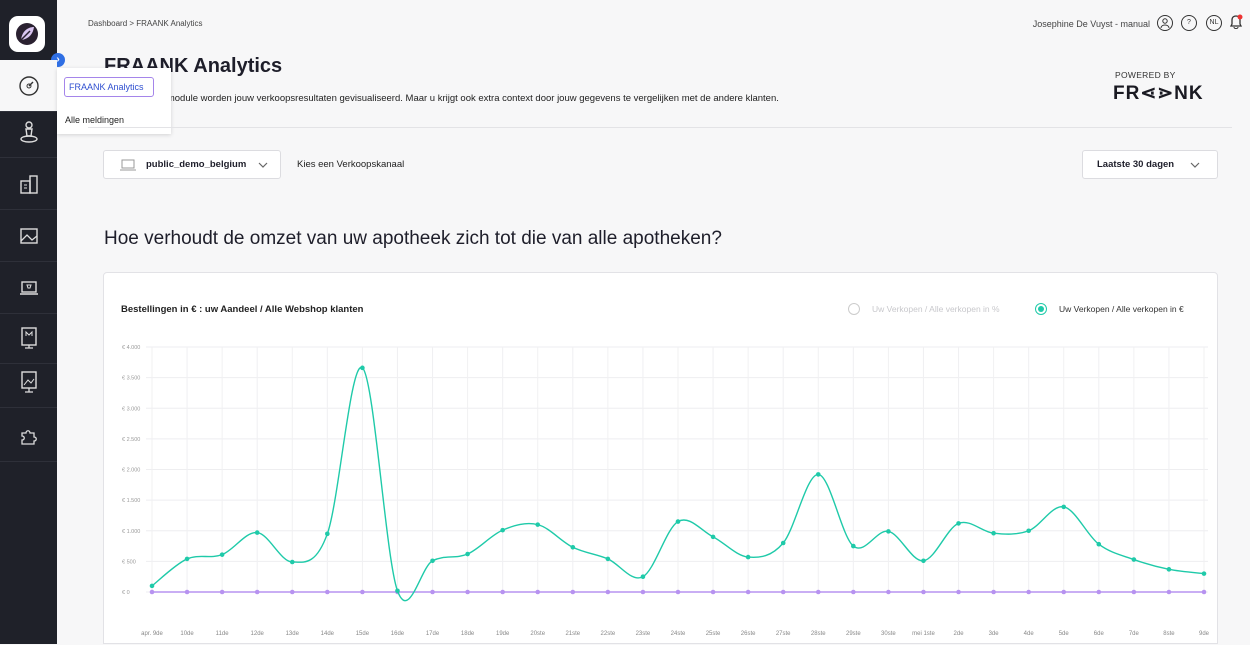 This screenshot has height=645, width=1250. Describe the element at coordinates (28, 436) in the screenshot. I see `nav-integrations` at that location.